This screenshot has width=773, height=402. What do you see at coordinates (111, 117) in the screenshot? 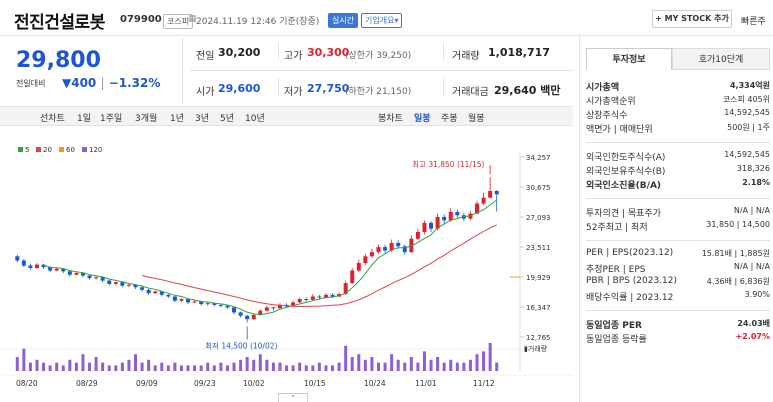
I see `period-1w: 1주일` at bounding box center [111, 117].